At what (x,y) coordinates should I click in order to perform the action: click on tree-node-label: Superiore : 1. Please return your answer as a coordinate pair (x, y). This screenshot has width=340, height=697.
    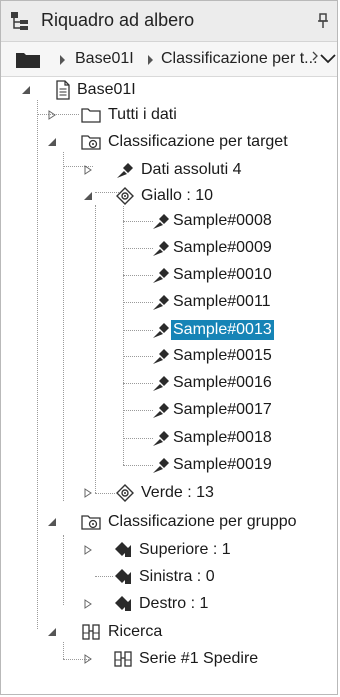
    Looking at the image, I should click on (185, 549).